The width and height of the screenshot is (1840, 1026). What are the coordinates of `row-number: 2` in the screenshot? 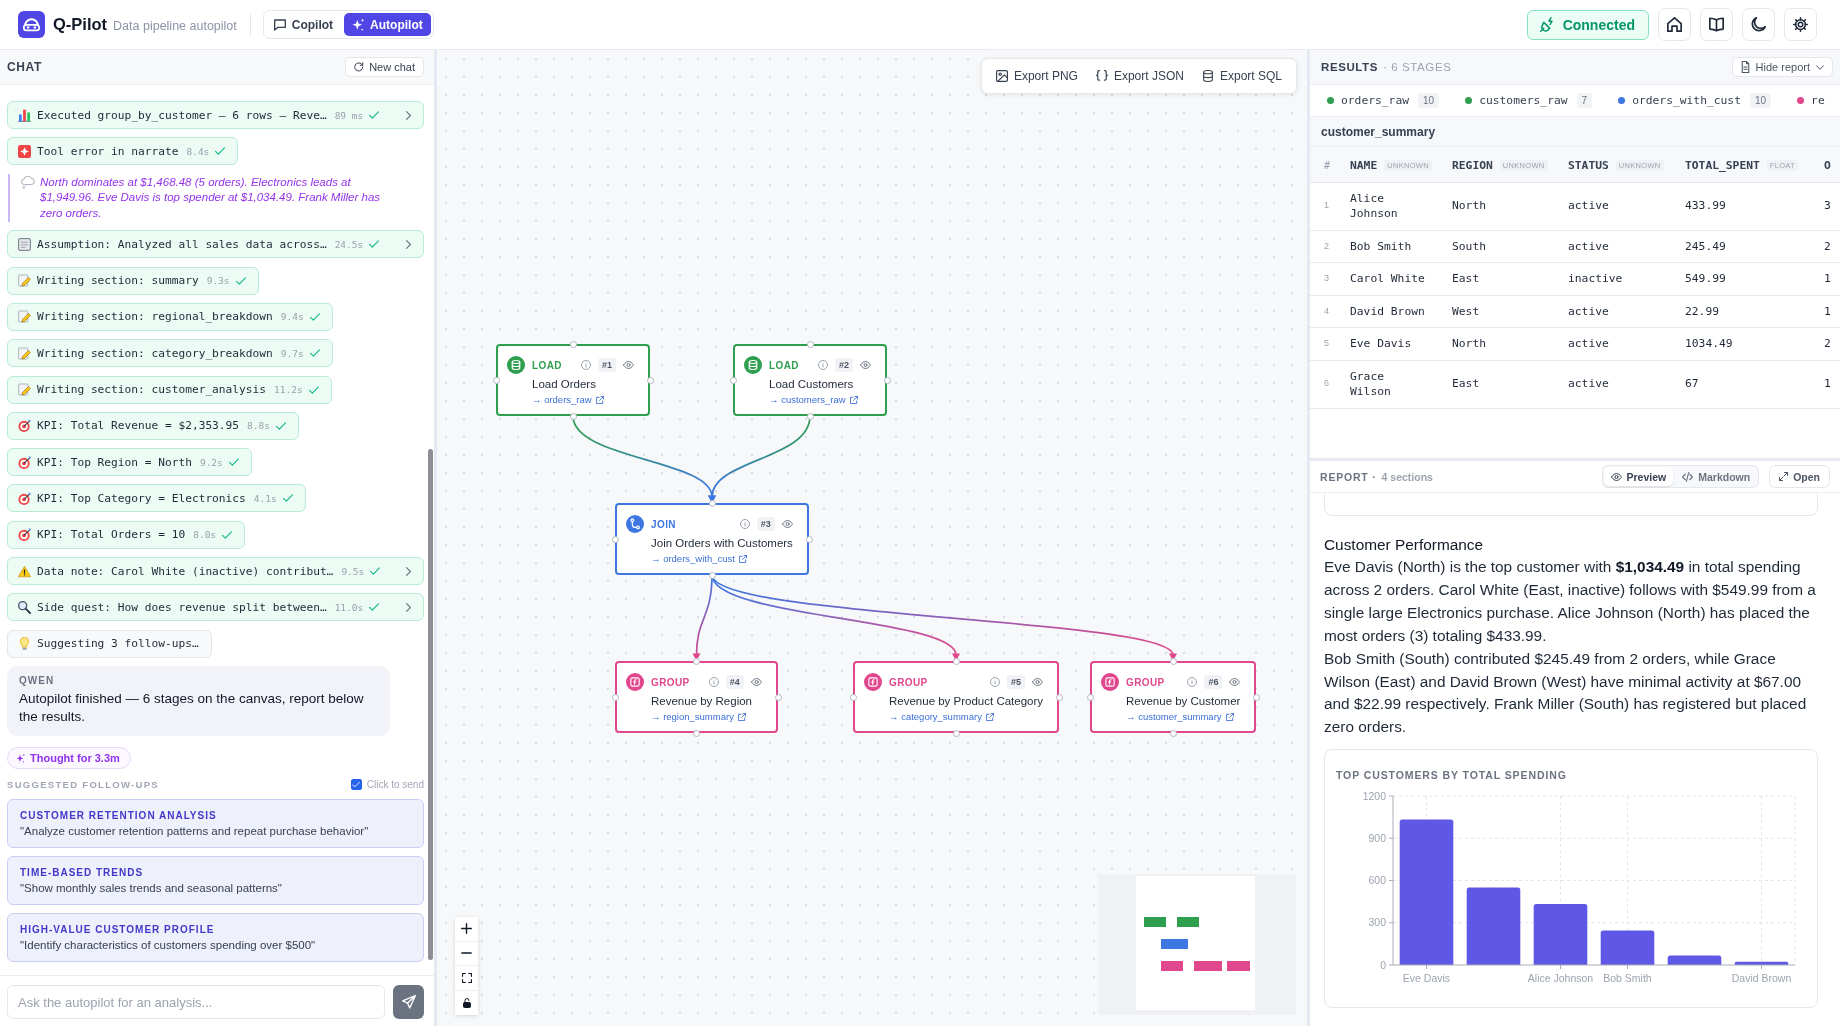 It's located at (1330, 246).